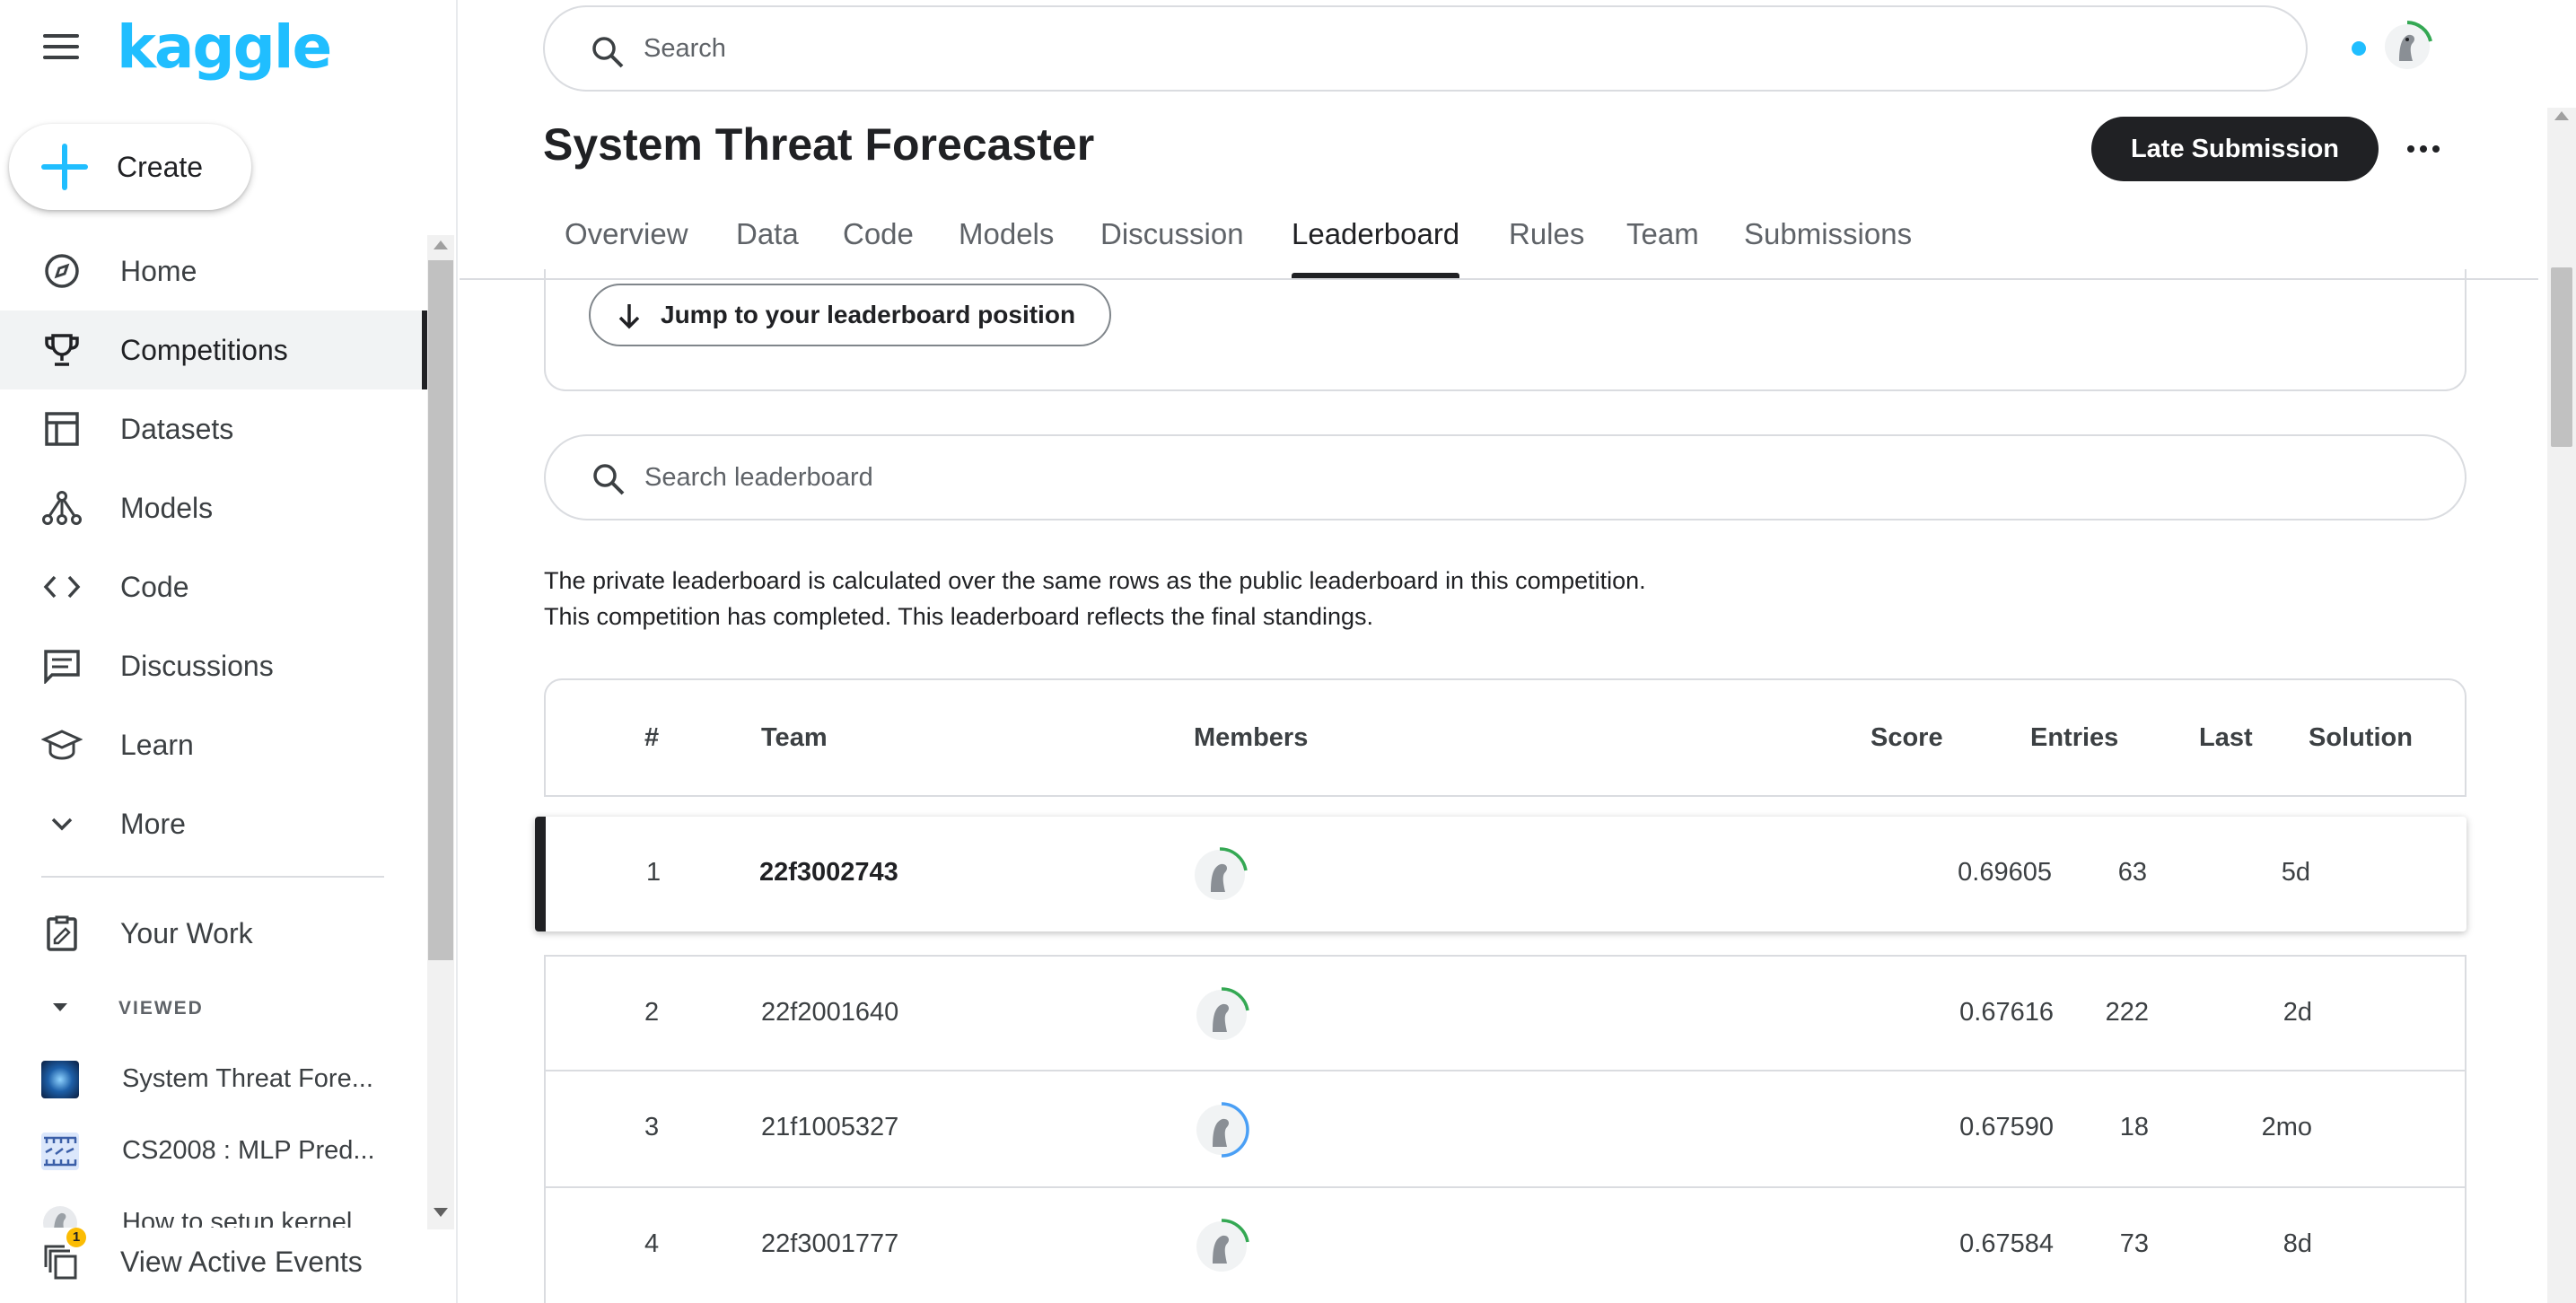  Describe the element at coordinates (1376, 244) in the screenshot. I see `tab-leaderboard: Leaderboard` at that location.